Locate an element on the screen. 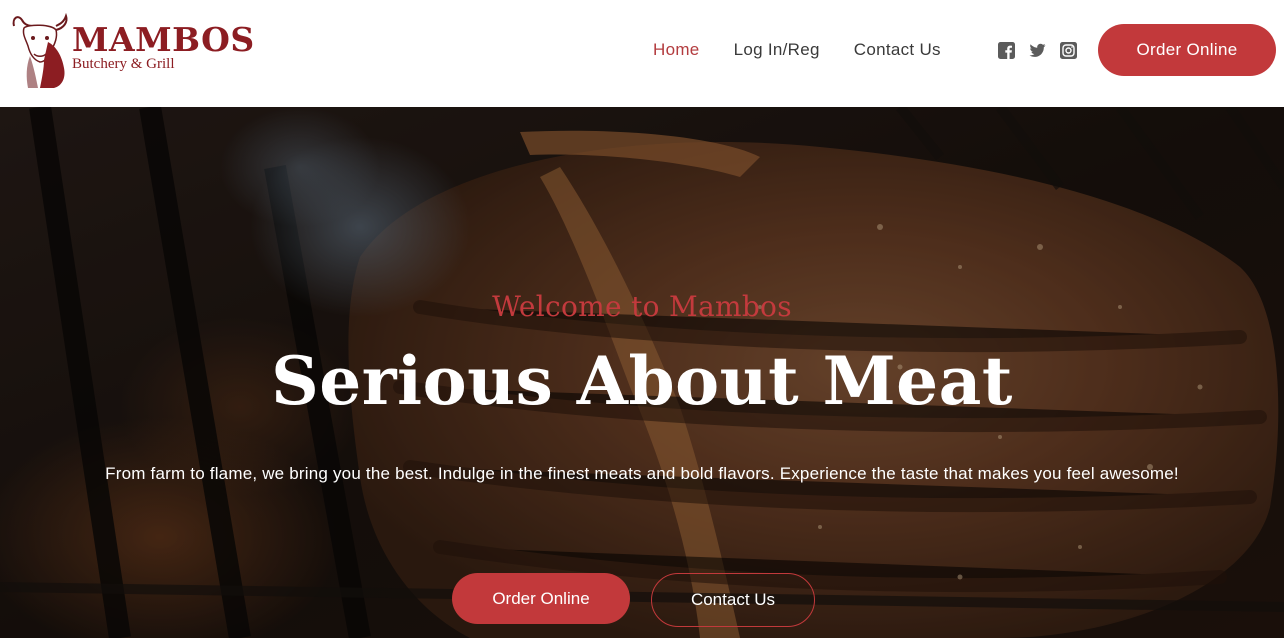 This screenshot has width=1284, height=638. nav-contact-link: Contact Us is located at coordinates (897, 50).